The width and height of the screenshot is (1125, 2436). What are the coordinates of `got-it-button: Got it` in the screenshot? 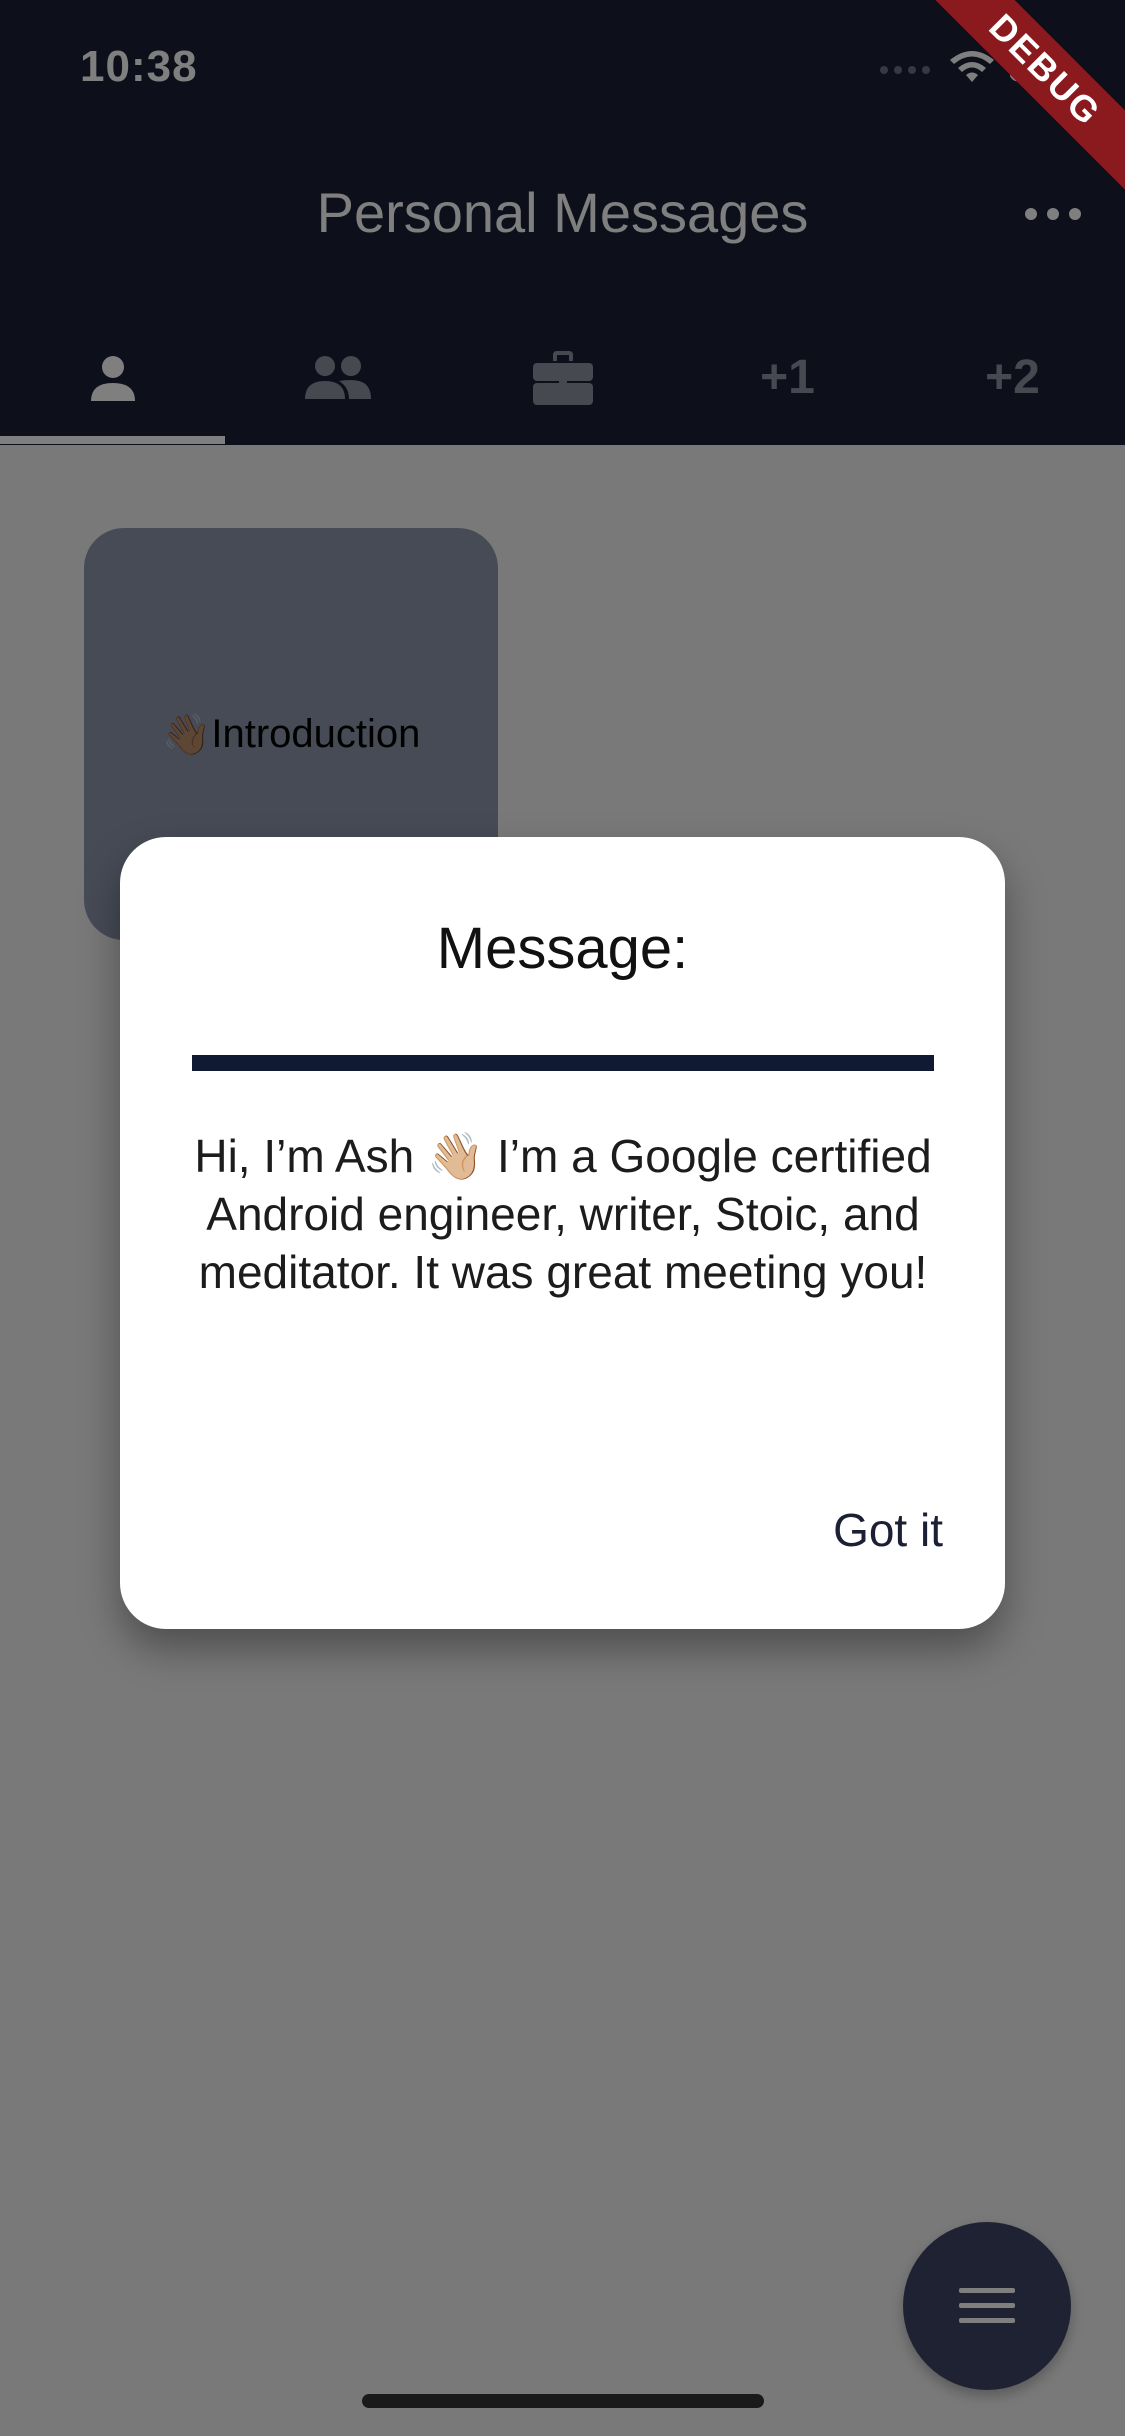 It's located at (888, 1530).